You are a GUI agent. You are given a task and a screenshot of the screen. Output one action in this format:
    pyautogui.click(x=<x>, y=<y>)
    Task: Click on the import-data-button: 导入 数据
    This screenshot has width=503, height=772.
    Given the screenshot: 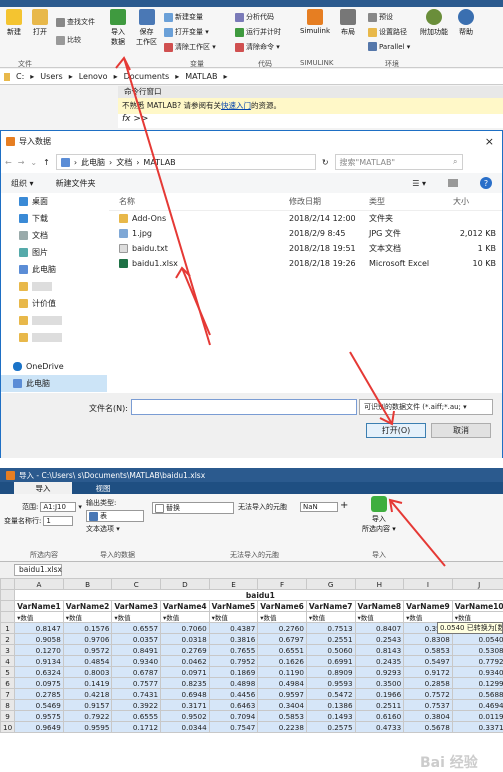 What is the action you would take?
    pyautogui.click(x=118, y=28)
    